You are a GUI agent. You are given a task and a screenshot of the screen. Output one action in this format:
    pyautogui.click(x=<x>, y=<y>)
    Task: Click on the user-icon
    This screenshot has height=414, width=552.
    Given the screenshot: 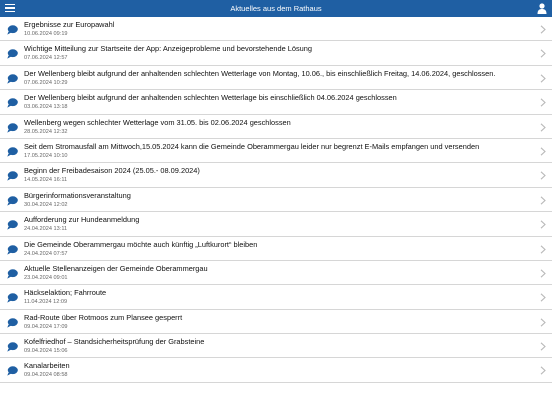 What is the action you would take?
    pyautogui.click(x=542, y=8)
    